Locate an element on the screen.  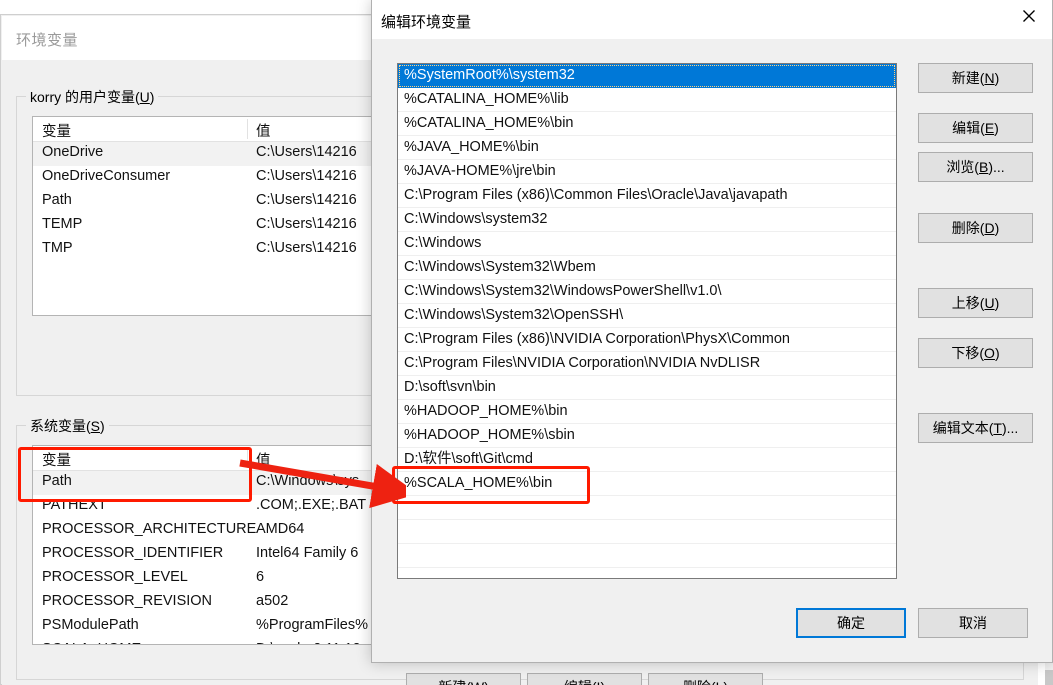
dialog-title: 编辑环境变量 is located at coordinates (426, 22).